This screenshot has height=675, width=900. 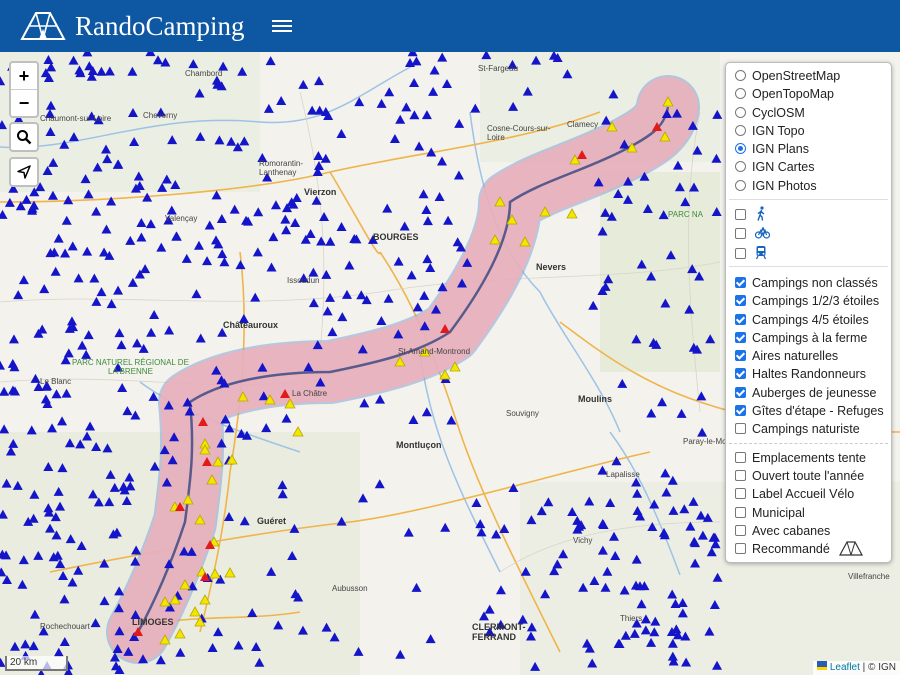 I want to click on checkbox-auberges, so click(x=740, y=392).